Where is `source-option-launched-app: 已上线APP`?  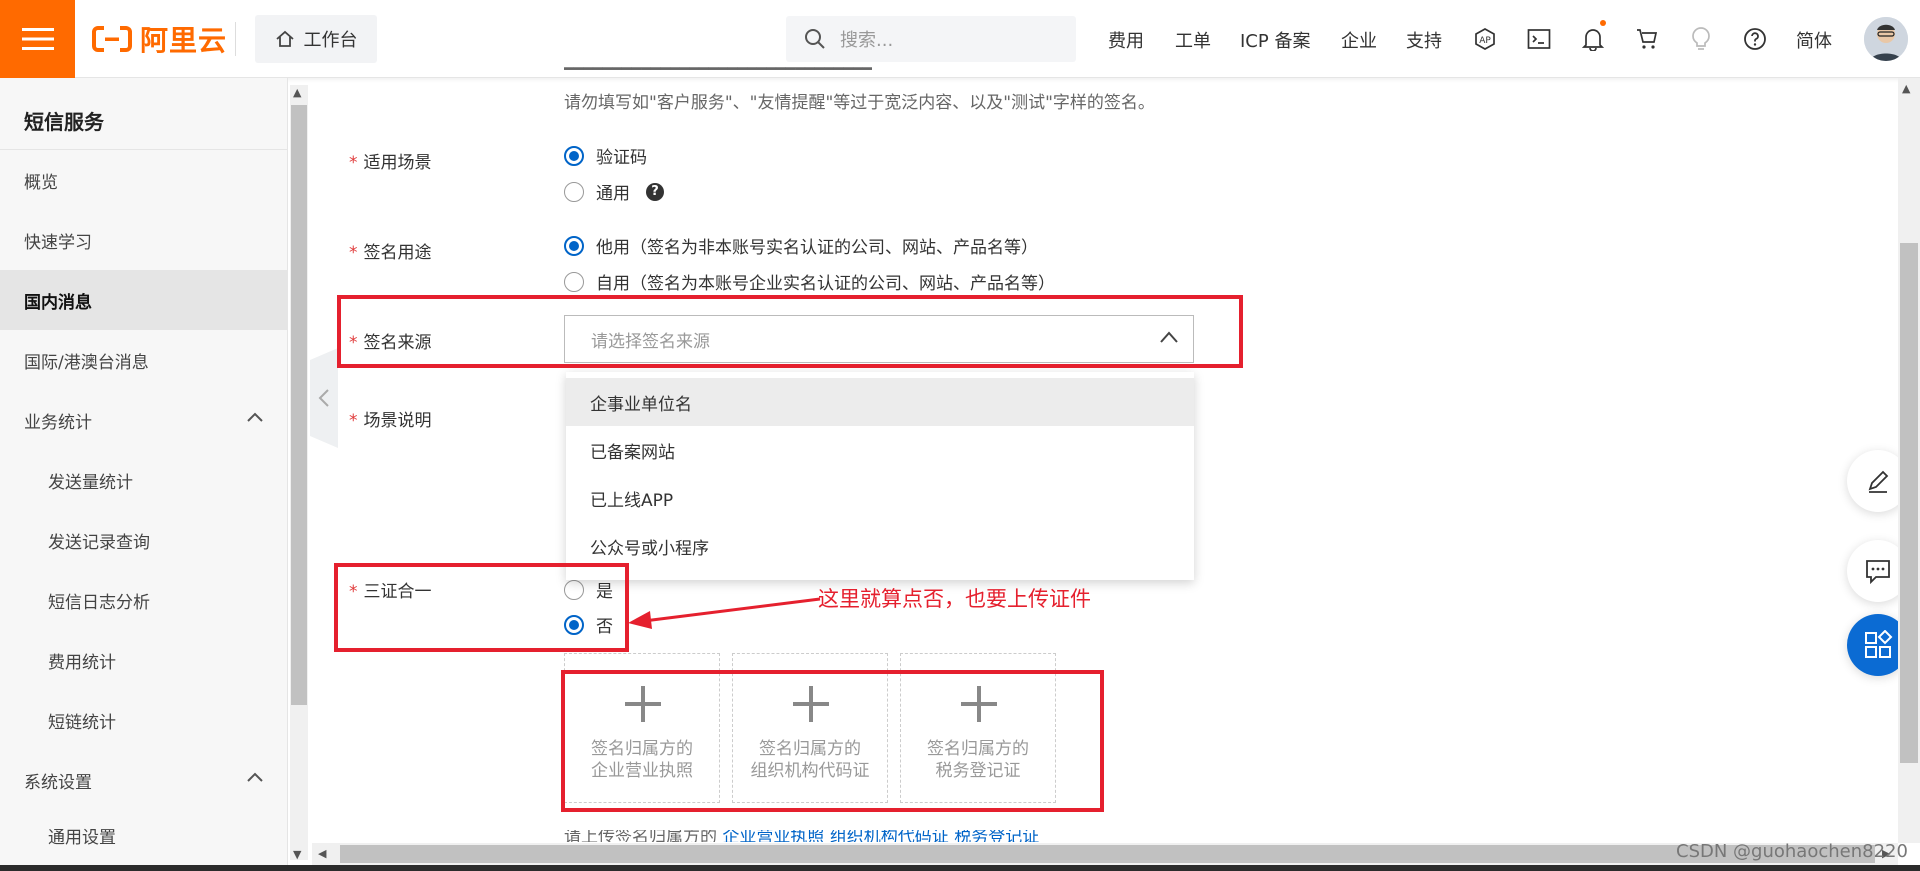 source-option-launched-app: 已上线APP is located at coordinates (880, 498).